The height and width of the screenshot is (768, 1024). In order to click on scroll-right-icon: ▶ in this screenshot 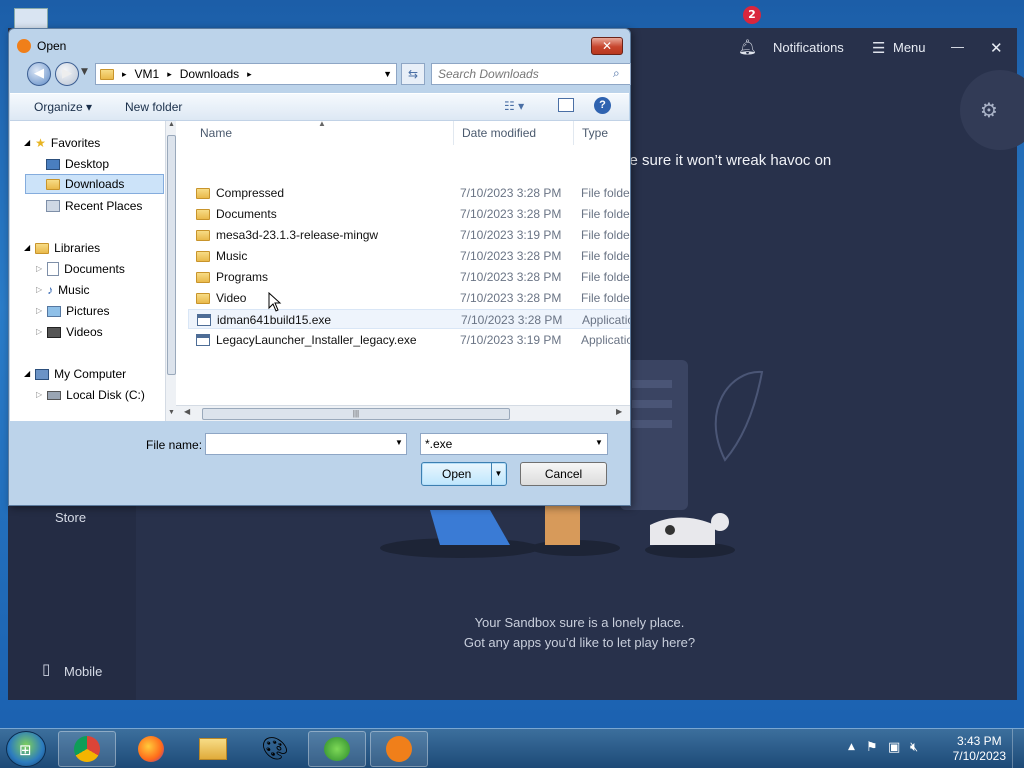, I will do `click(619, 411)`.